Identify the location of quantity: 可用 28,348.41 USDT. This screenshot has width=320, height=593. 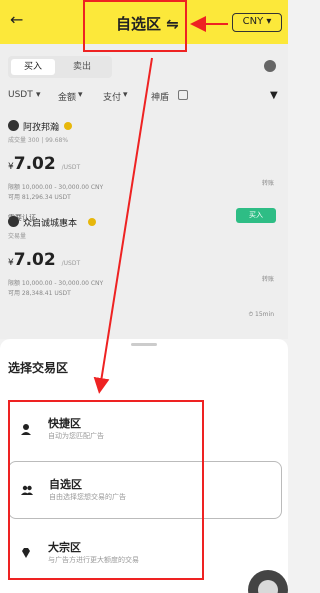
(39, 293).